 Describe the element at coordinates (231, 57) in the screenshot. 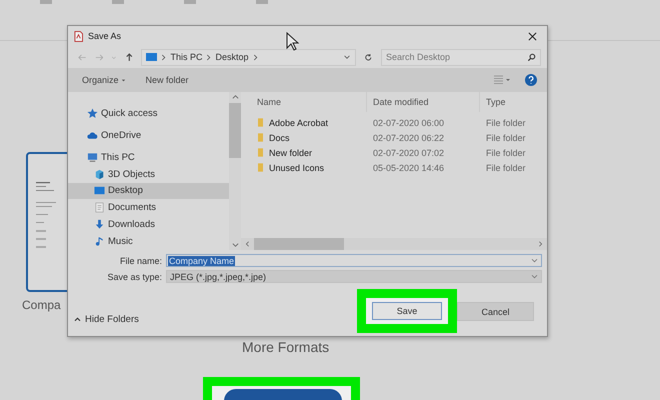

I see `breadcrumb-item: Desktop` at that location.